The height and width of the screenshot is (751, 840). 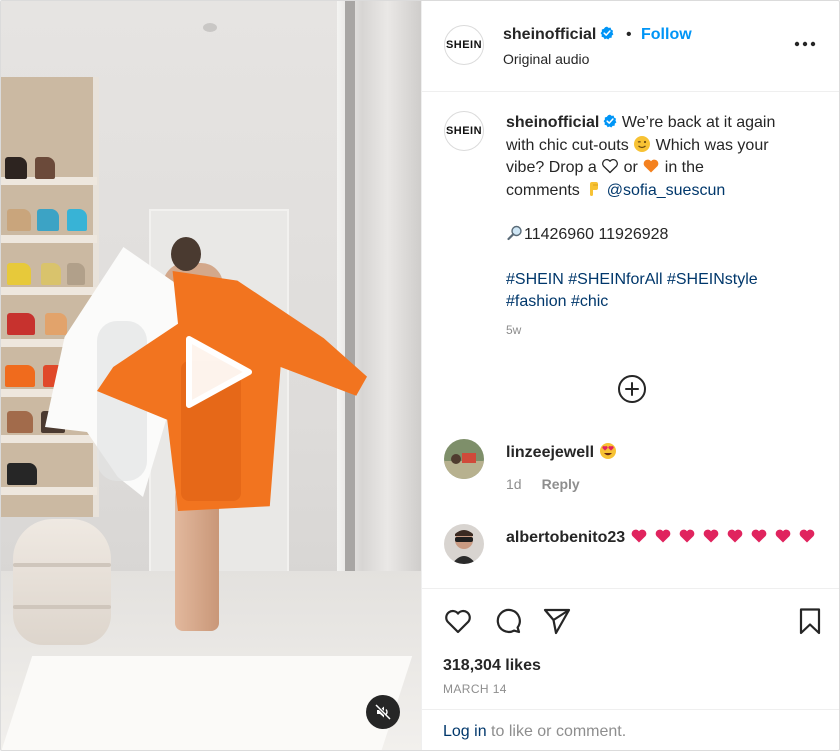 What do you see at coordinates (535, 279) in the screenshot?
I see `hashtag-link: #SHEIN` at bounding box center [535, 279].